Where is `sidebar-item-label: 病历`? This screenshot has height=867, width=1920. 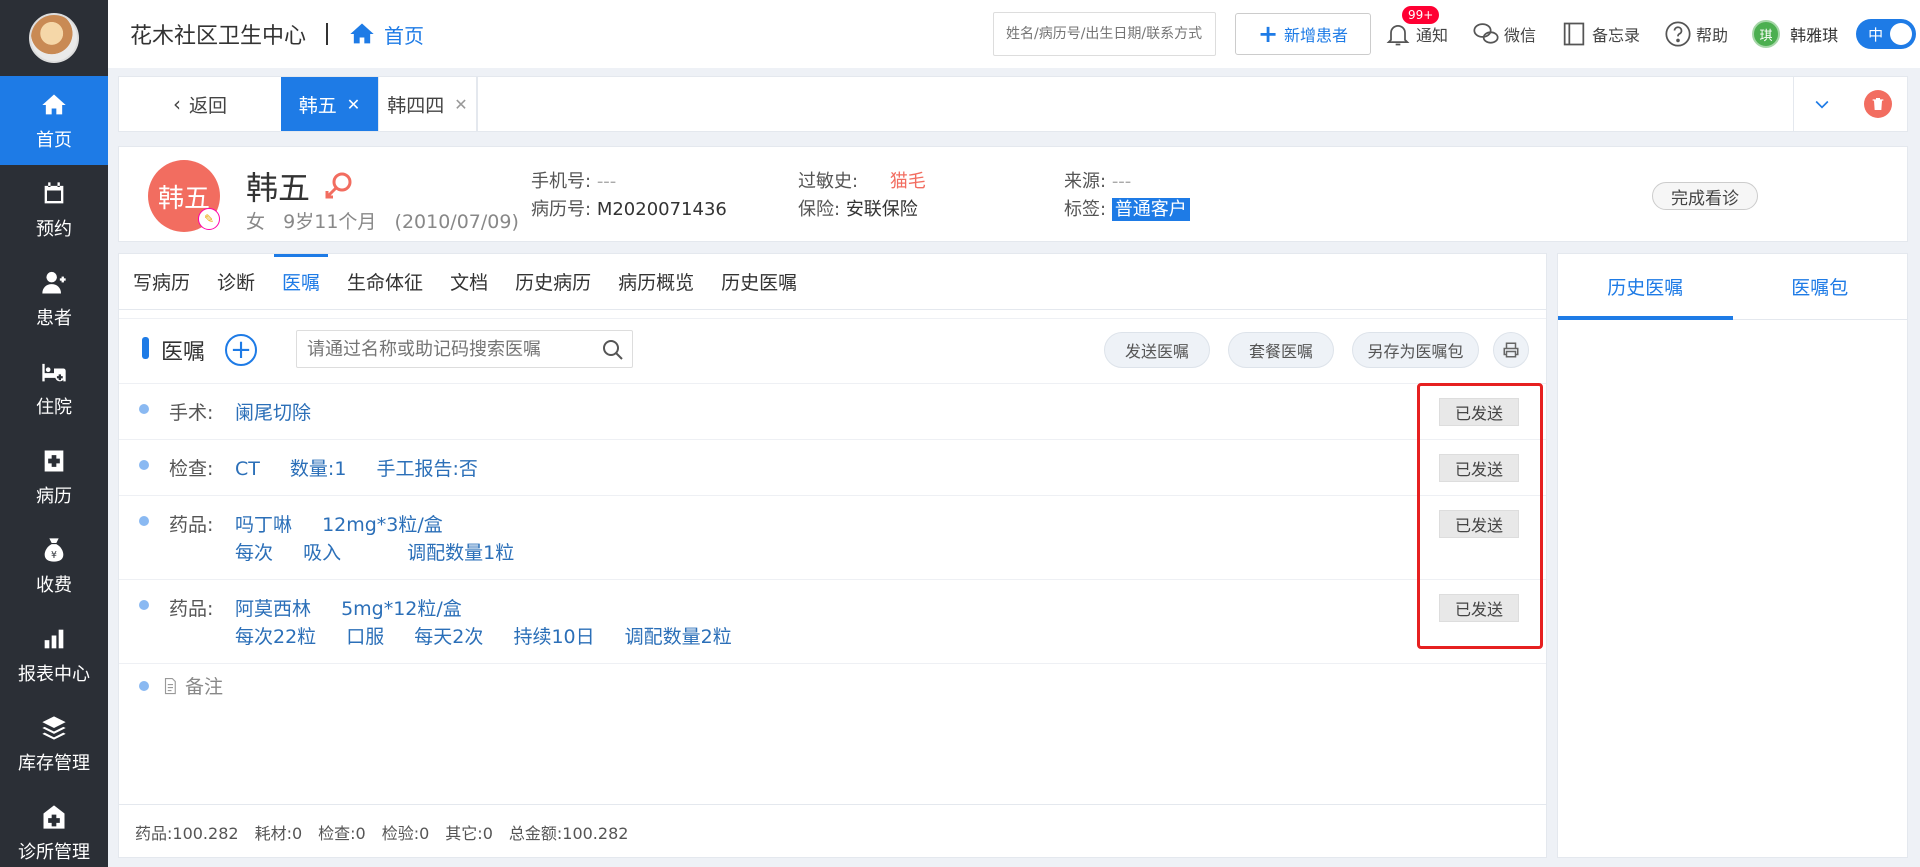
sidebar-item-label: 病历 is located at coordinates (54, 496).